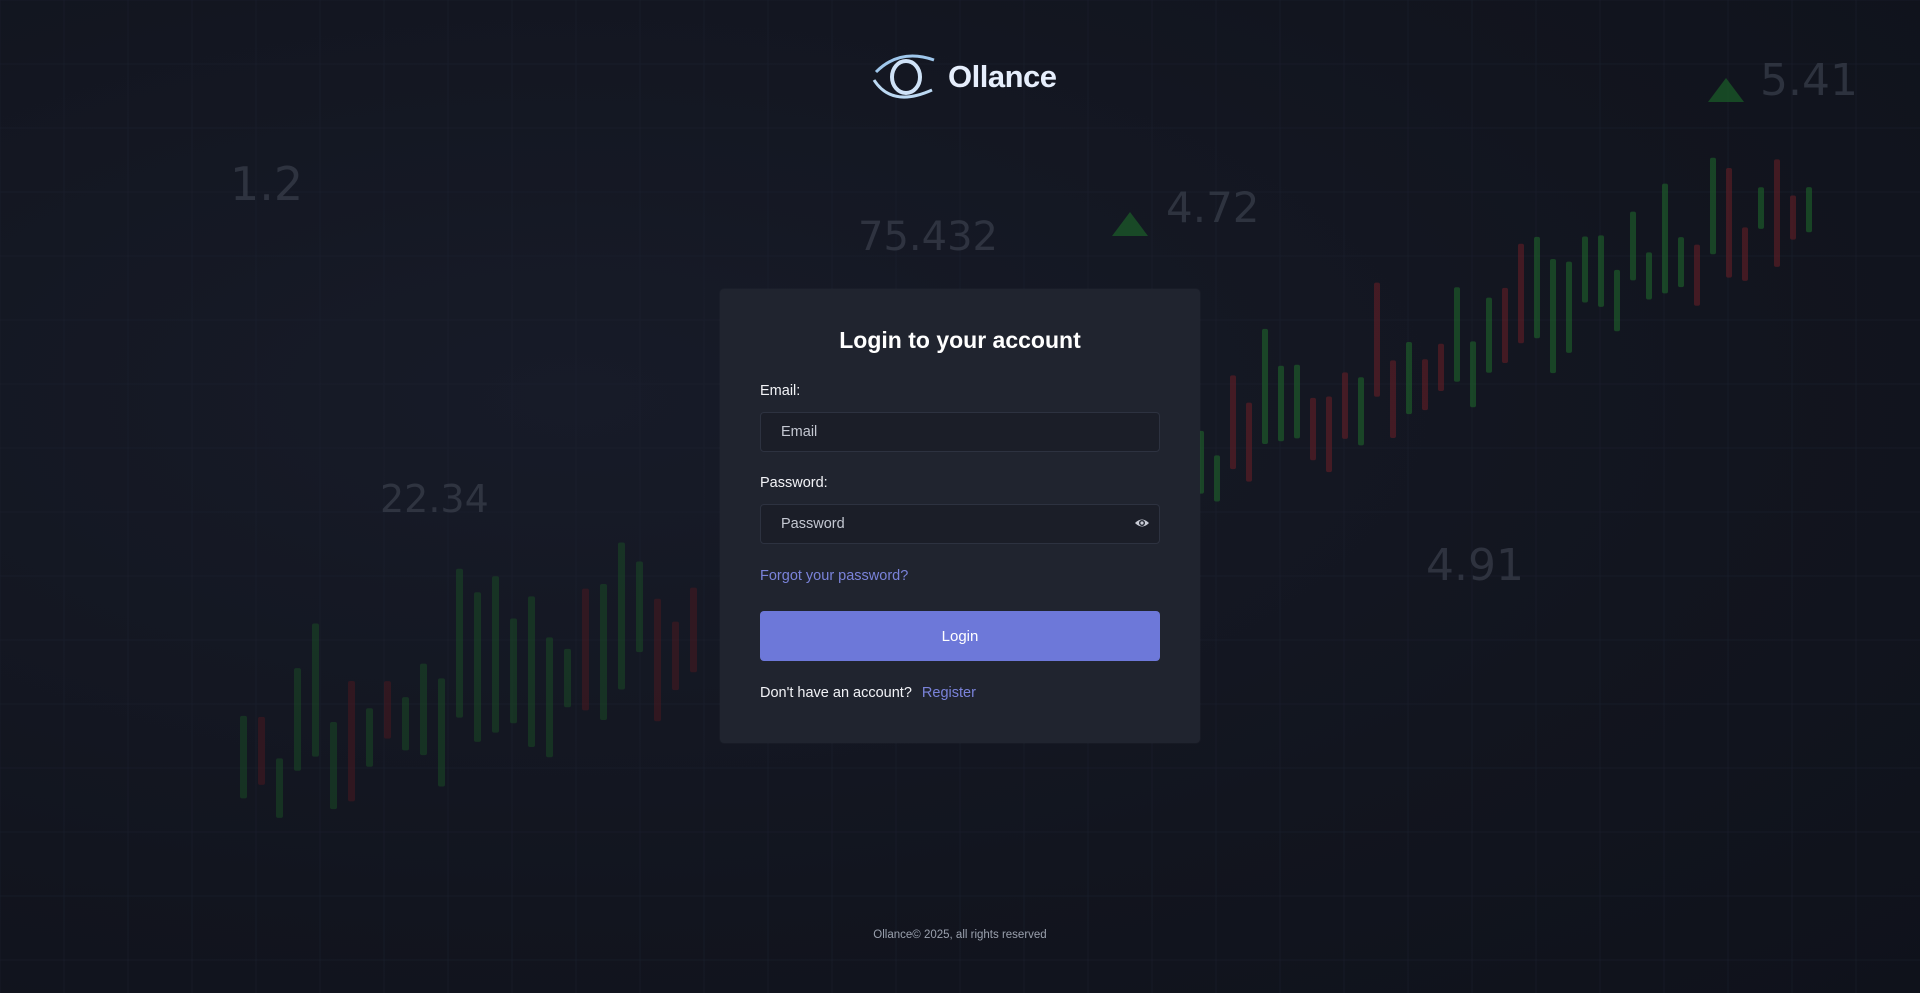 This screenshot has height=993, width=1920. I want to click on no-account-text: Don't have an account?, so click(836, 693).